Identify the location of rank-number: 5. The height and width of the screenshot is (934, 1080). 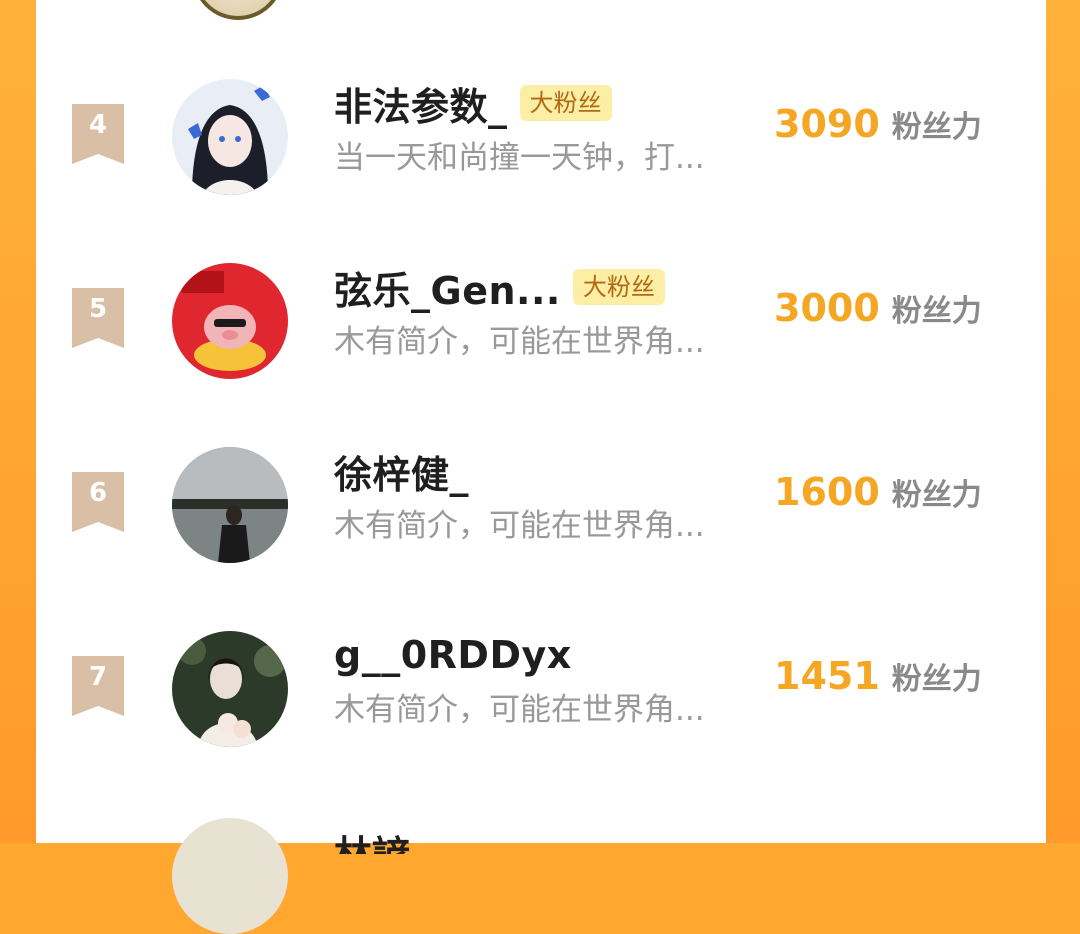
(98, 309).